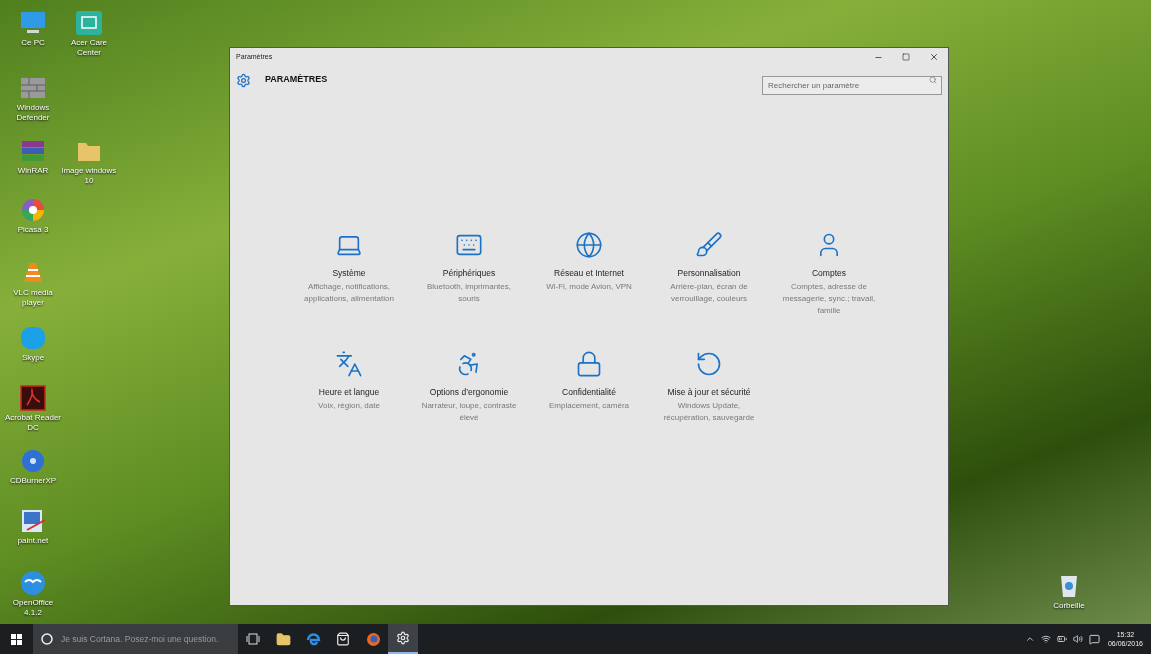  I want to click on desktop-shortcut: image windows 10, so click(89, 162).